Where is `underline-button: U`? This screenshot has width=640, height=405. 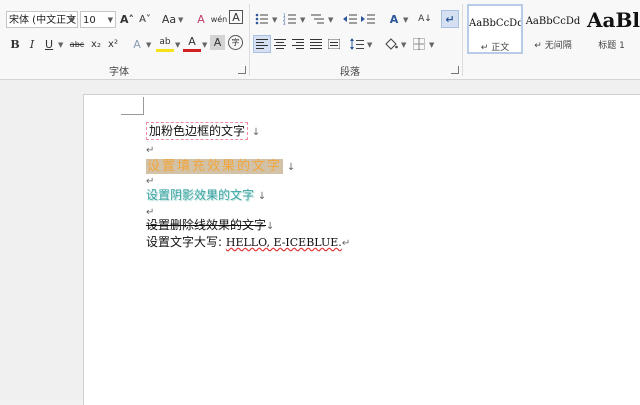
underline-button: U is located at coordinates (49, 44).